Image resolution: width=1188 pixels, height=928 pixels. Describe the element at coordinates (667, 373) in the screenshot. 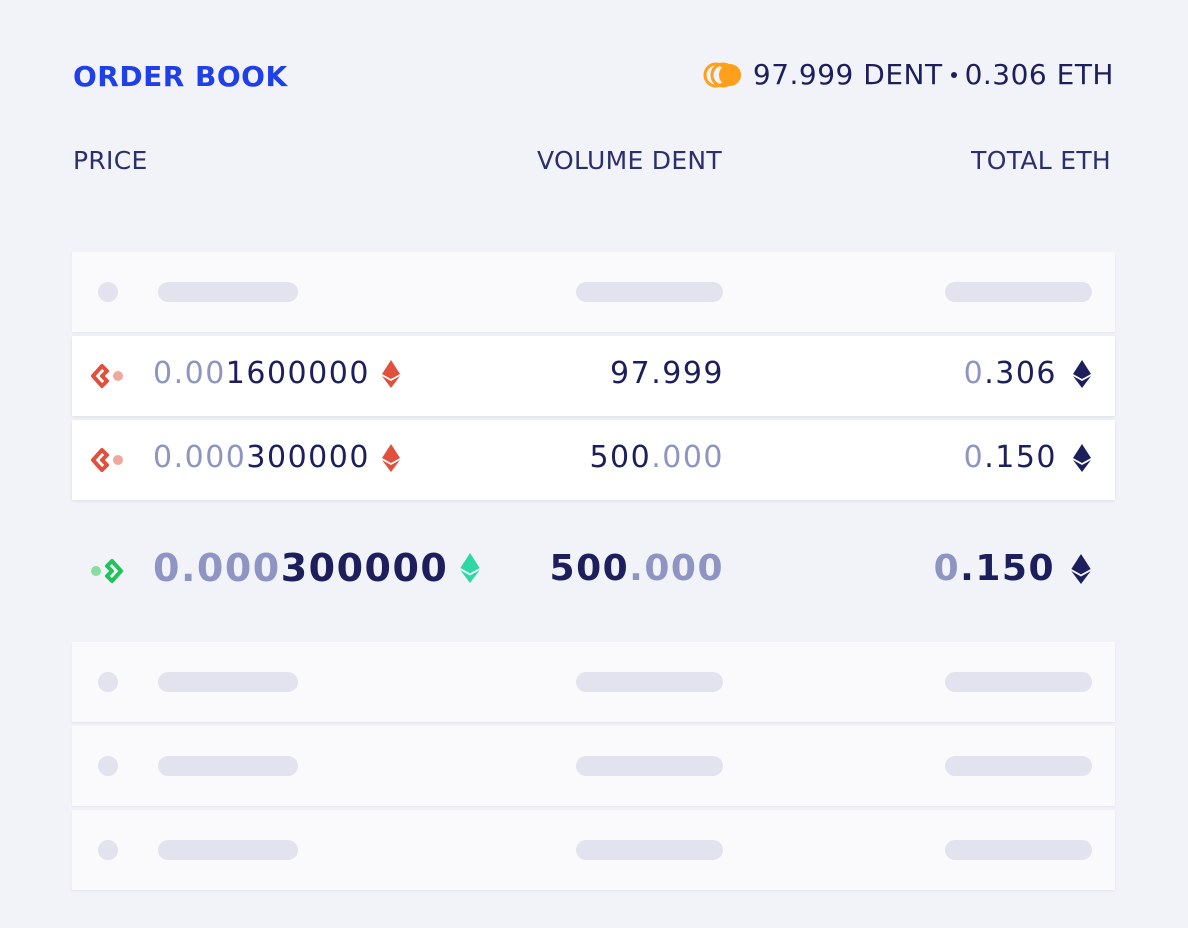

I see `order-volume: 97.999` at that location.